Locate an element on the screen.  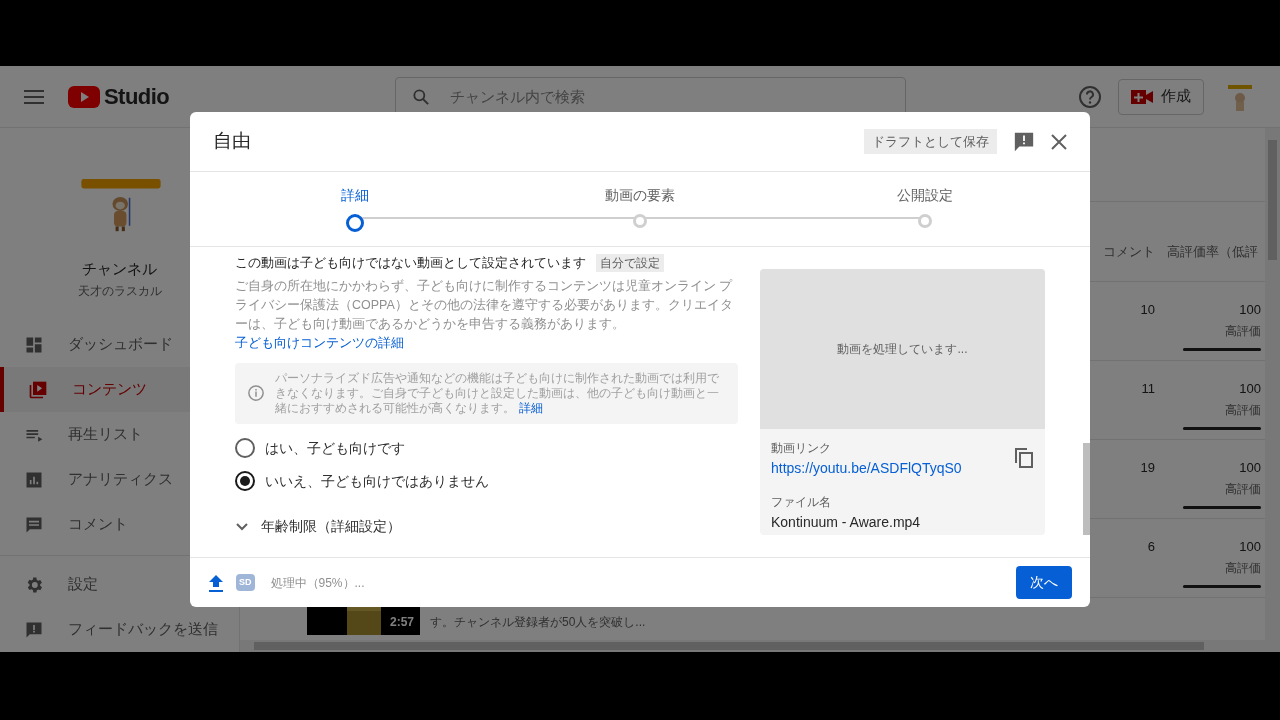
video-camera-icon is located at coordinates (1142, 96).